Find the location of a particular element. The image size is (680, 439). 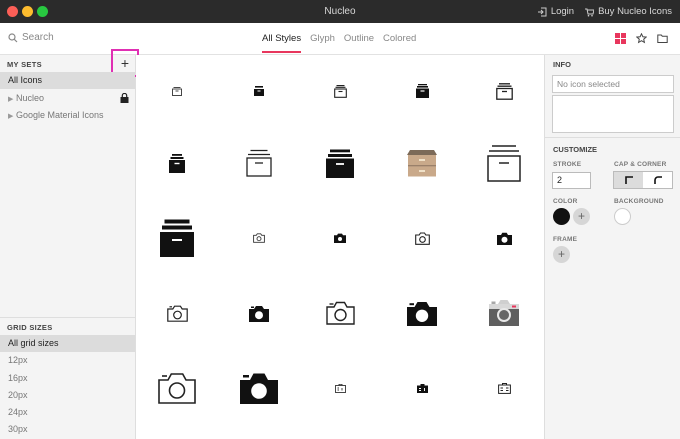

buy-button: Buy Nucleo Icons is located at coordinates (628, 11).